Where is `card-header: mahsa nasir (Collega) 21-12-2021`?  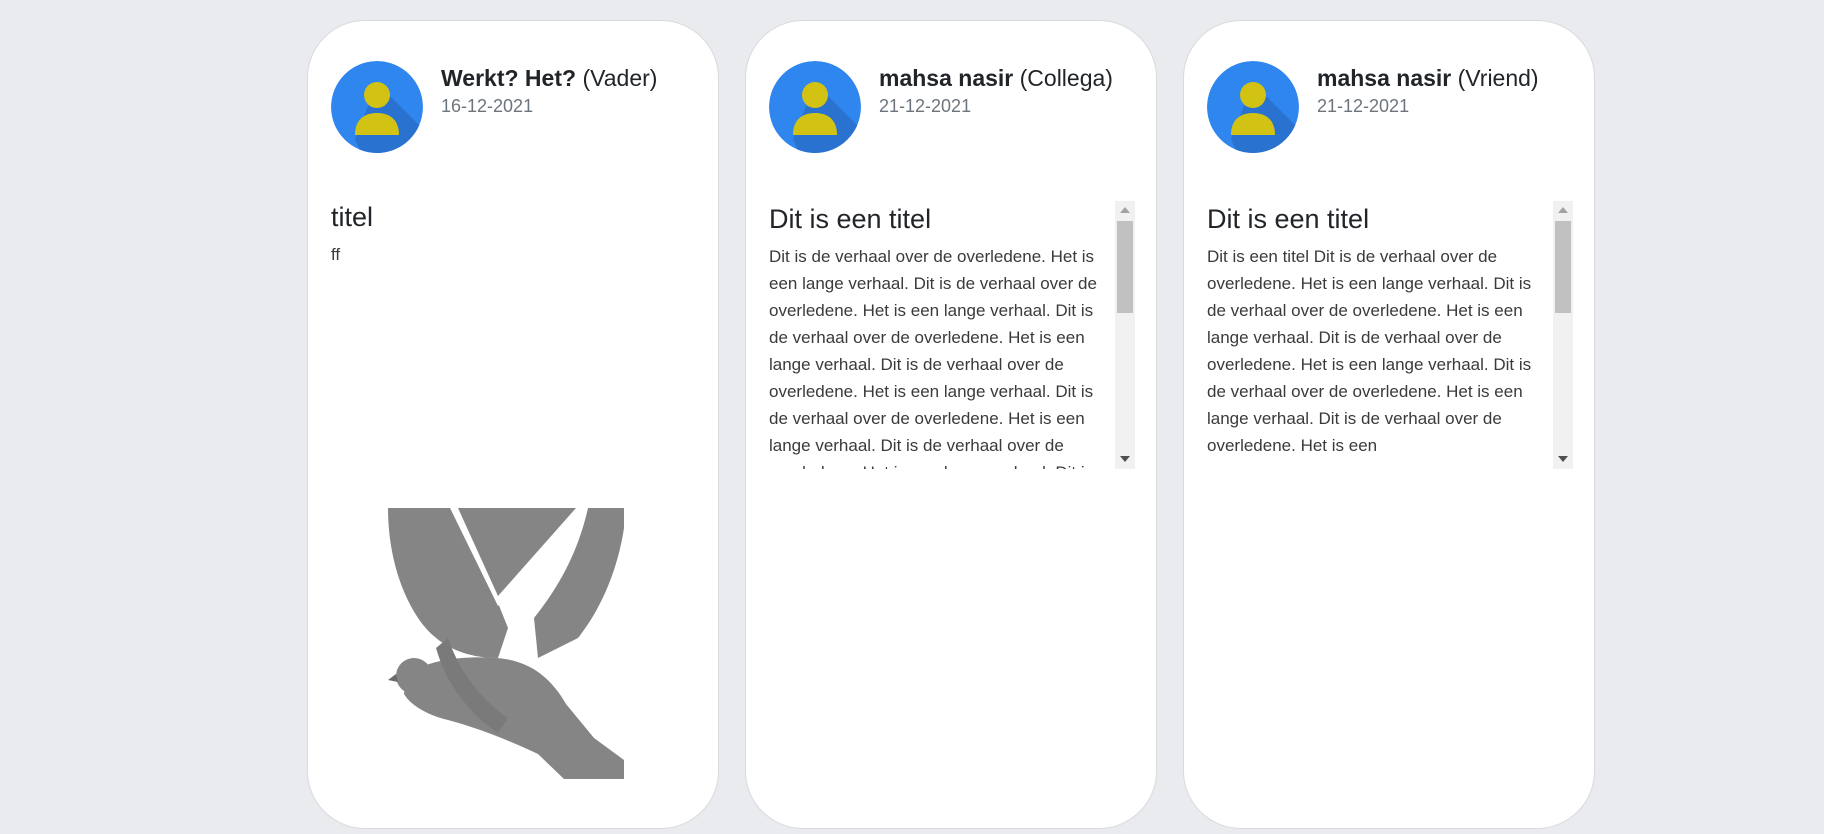
card-header: mahsa nasir (Collega) 21-12-2021 is located at coordinates (941, 107).